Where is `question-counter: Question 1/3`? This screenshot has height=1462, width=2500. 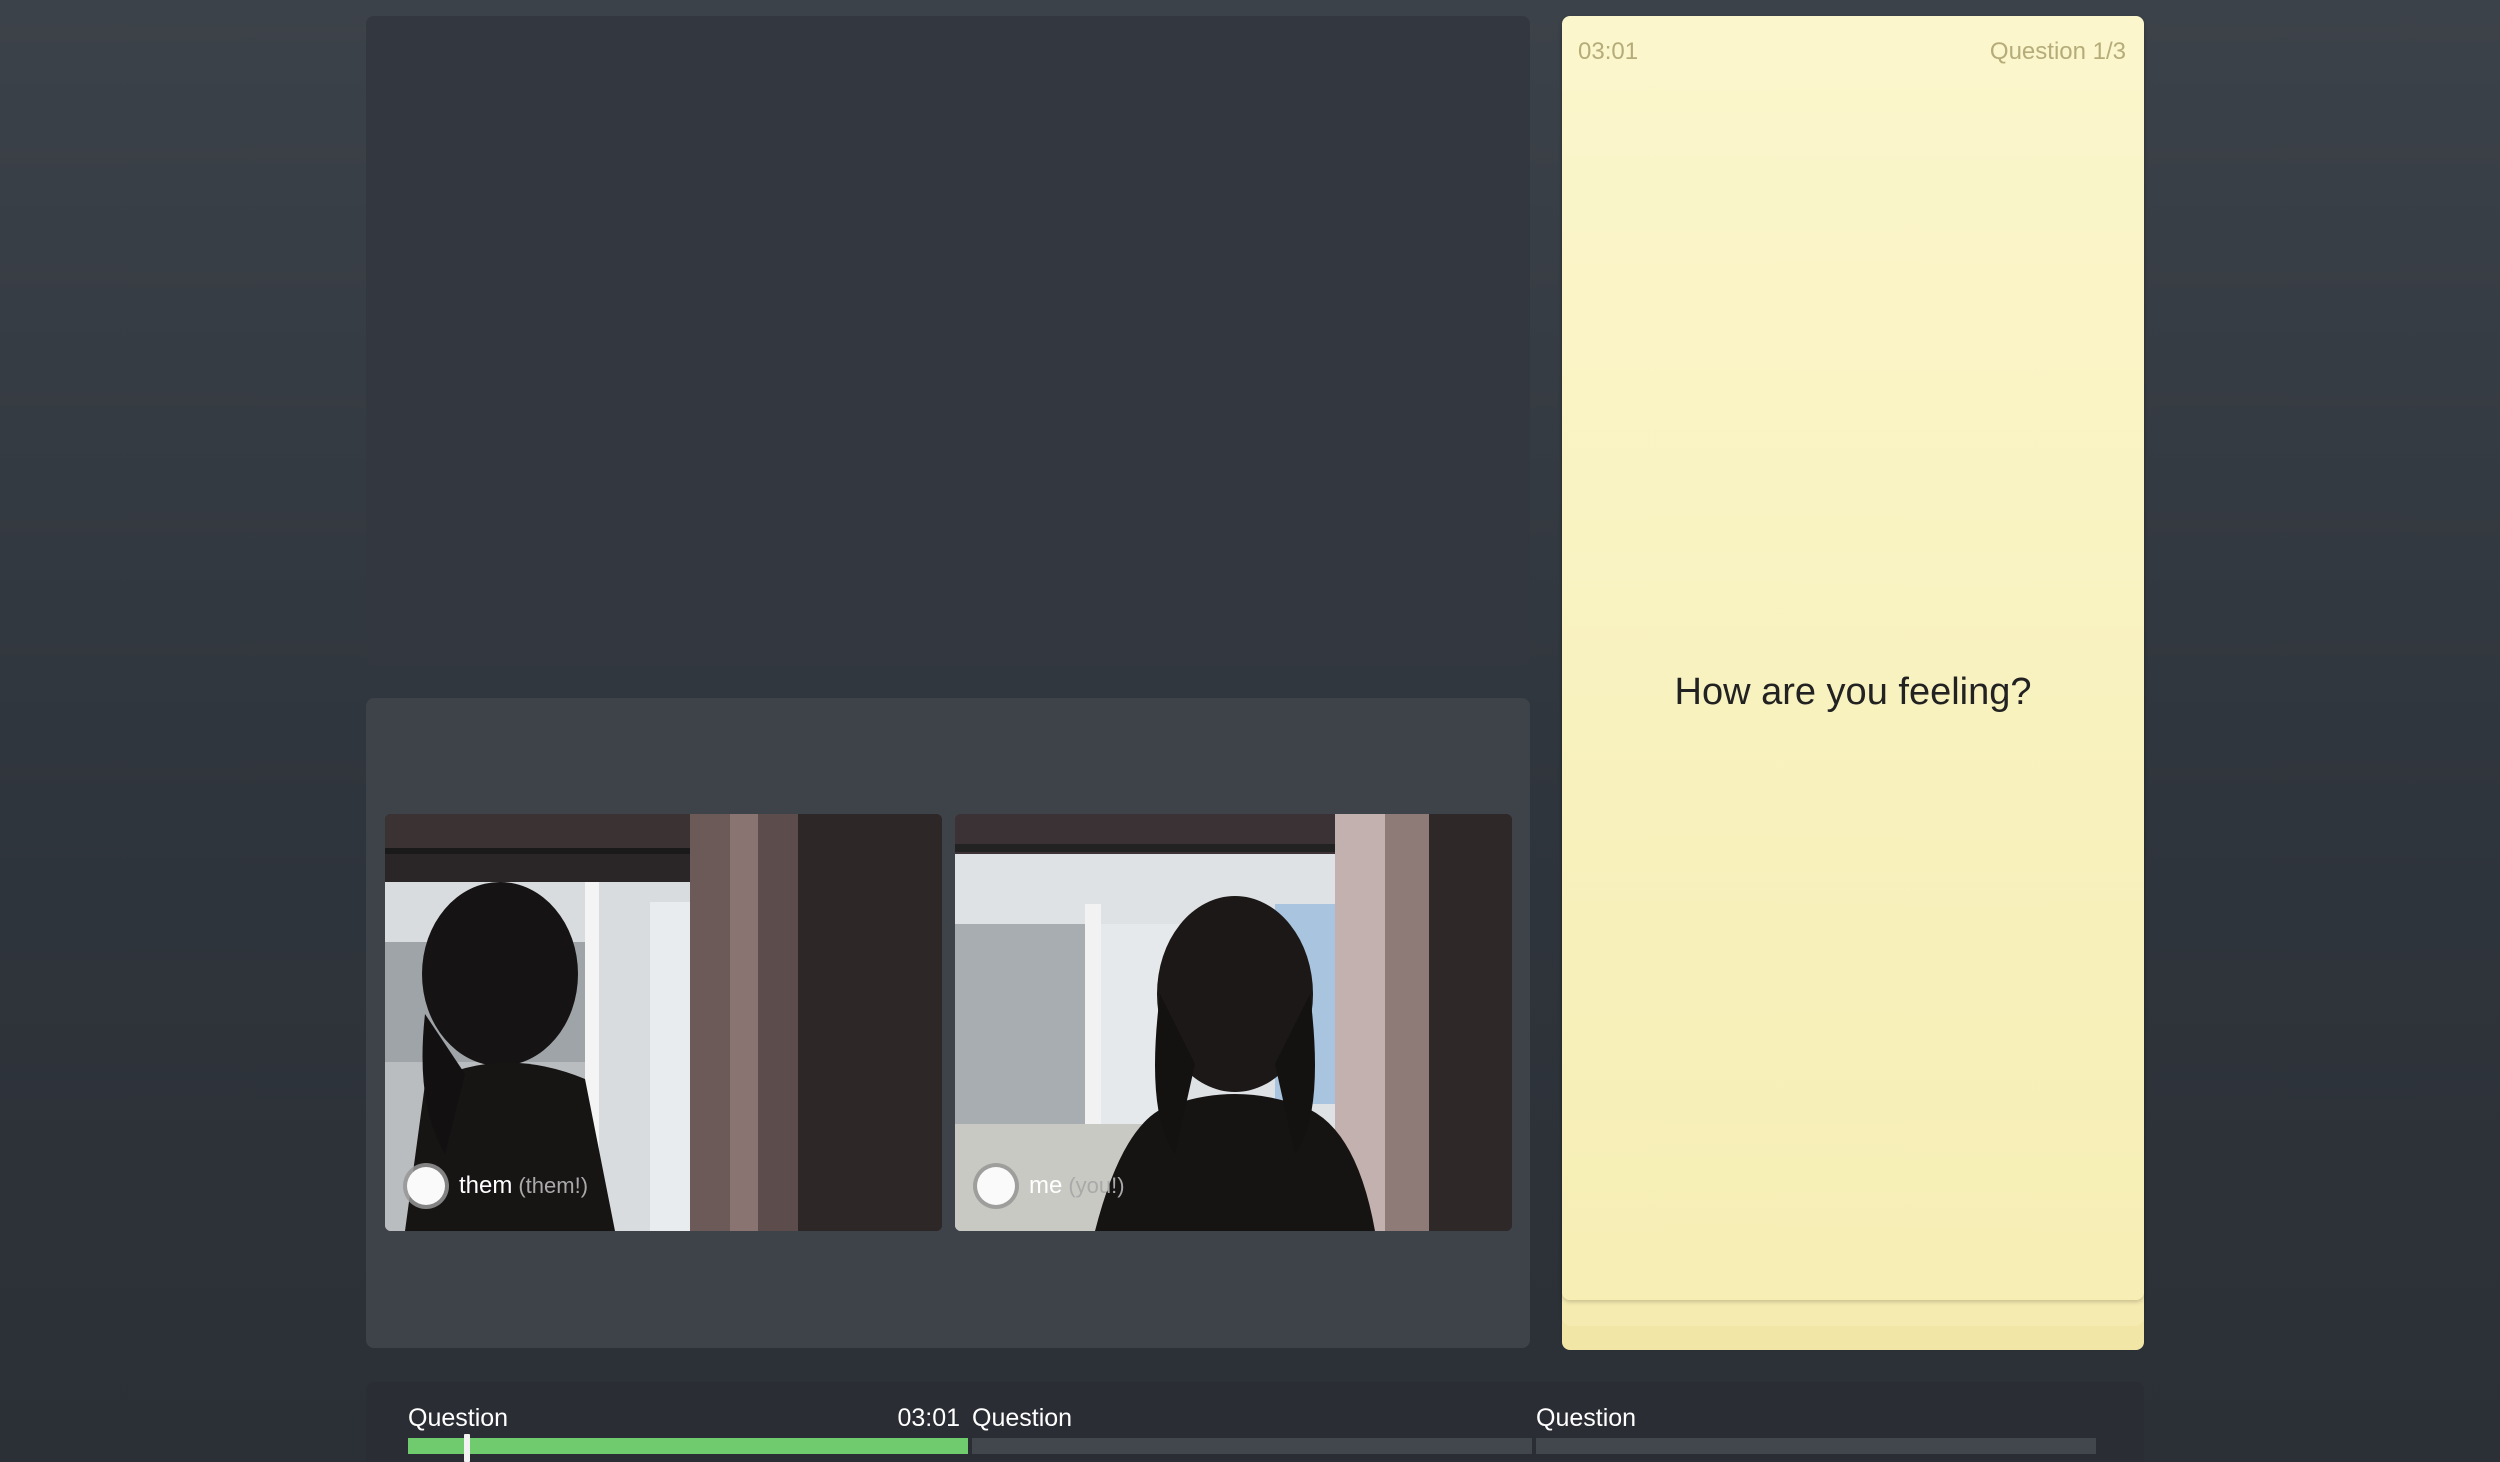
question-counter: Question 1/3 is located at coordinates (2057, 51).